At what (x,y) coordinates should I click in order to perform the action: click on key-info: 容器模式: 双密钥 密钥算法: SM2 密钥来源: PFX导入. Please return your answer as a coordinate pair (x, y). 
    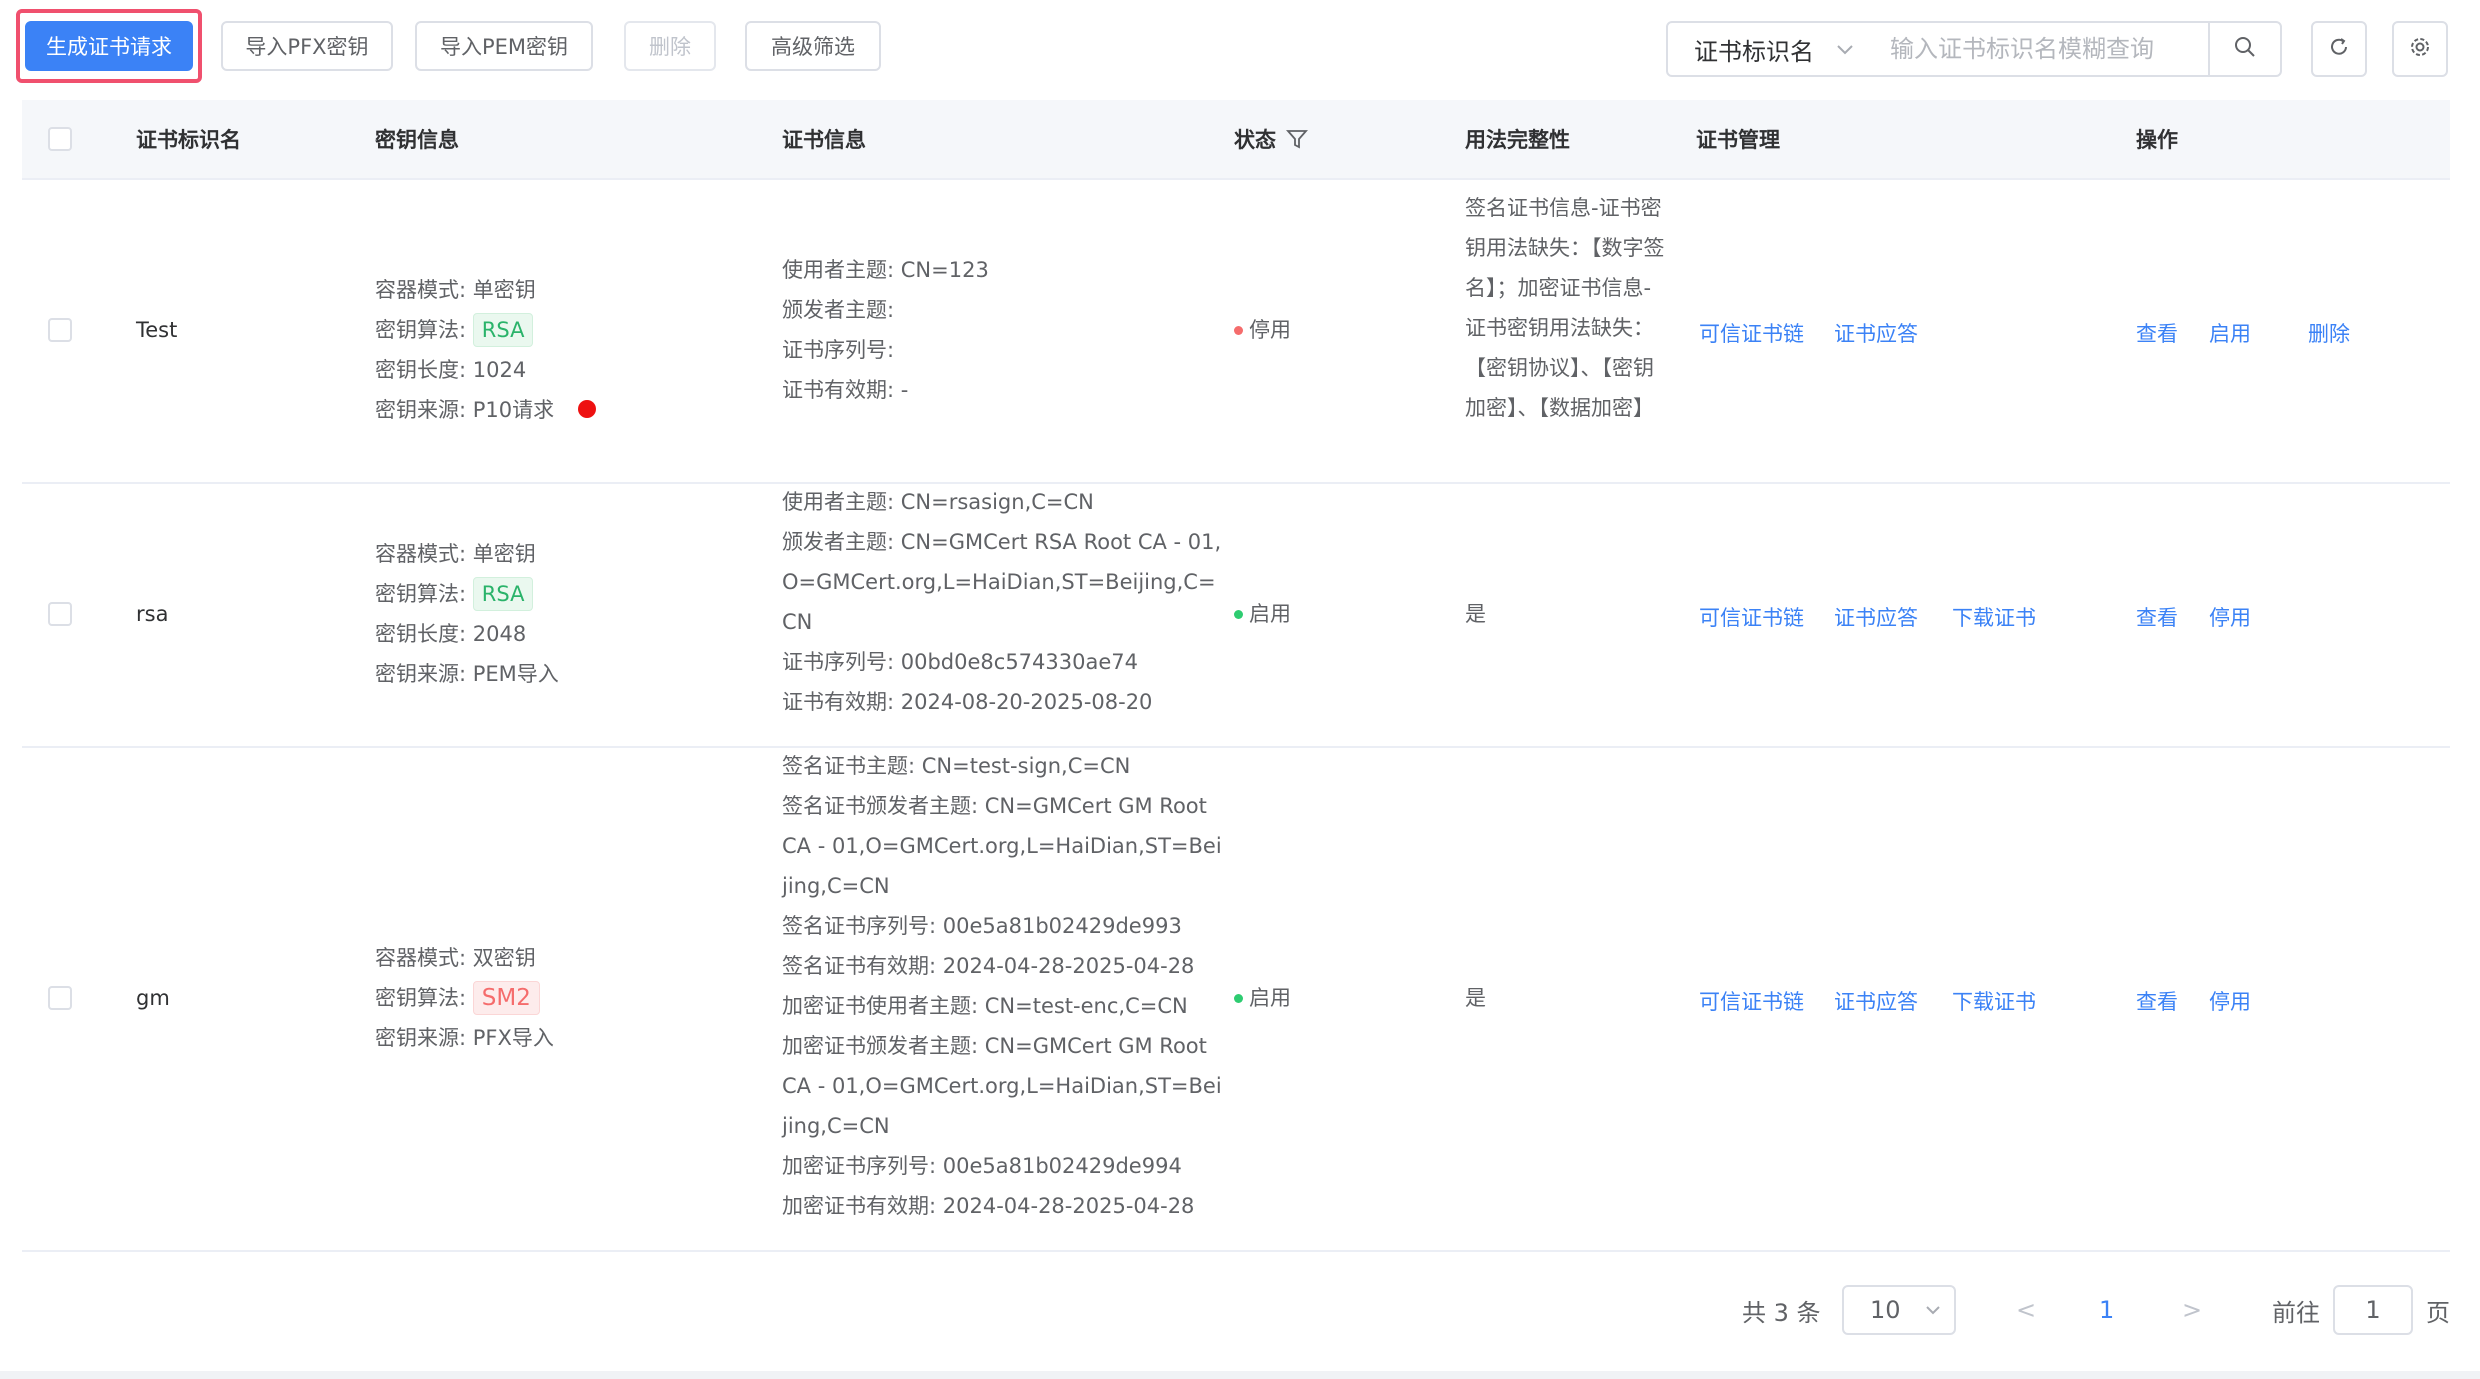
    Looking at the image, I should click on (464, 998).